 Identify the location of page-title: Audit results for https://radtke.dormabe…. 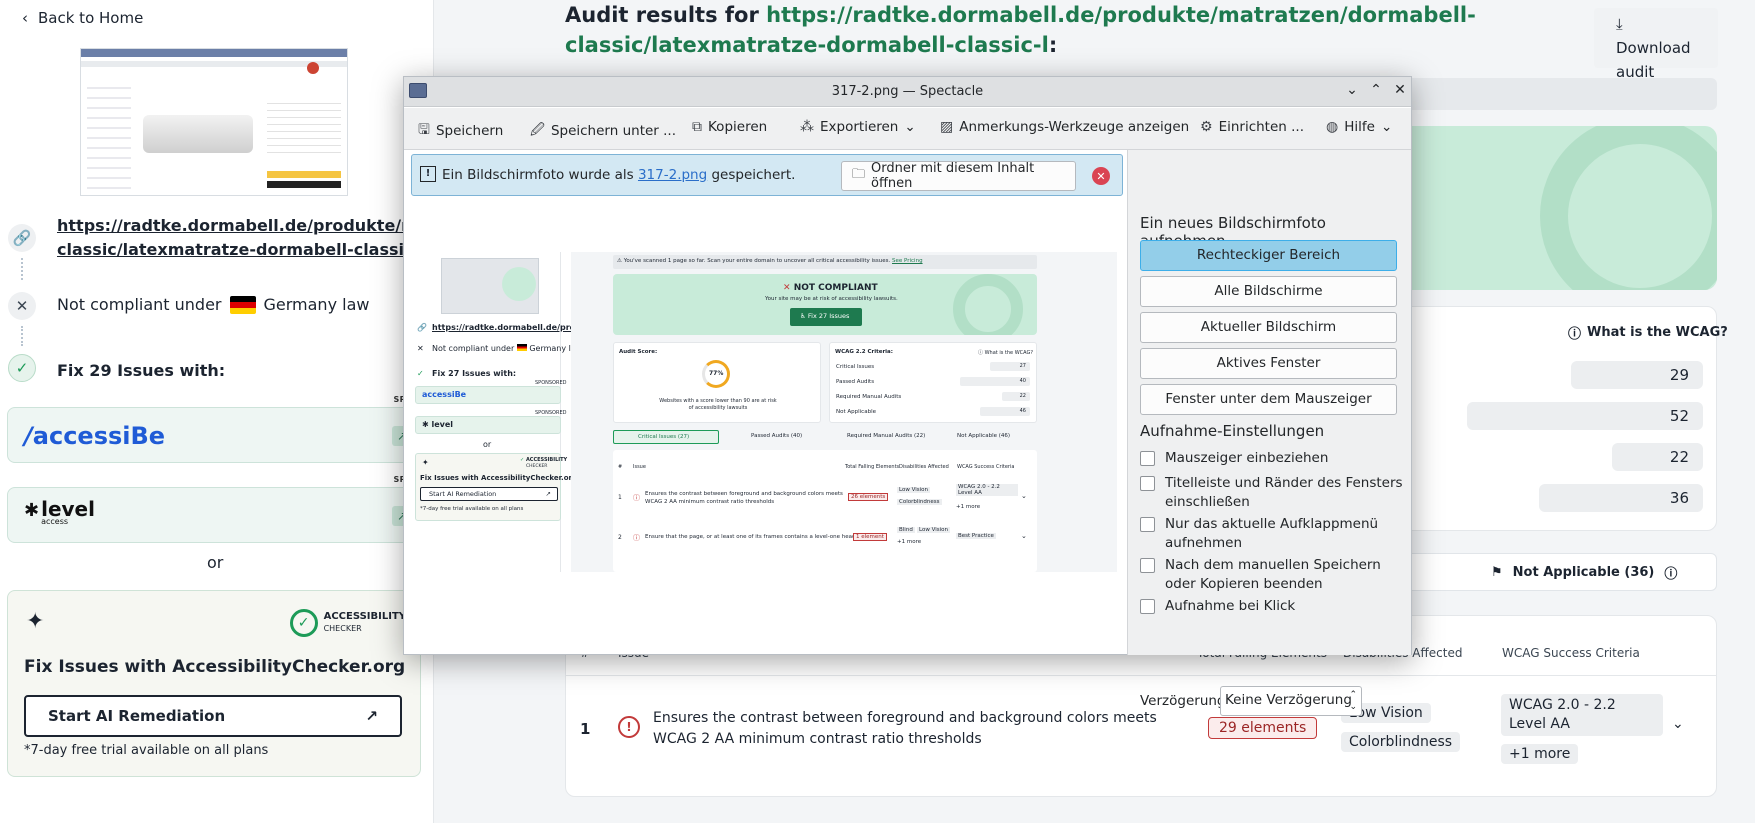
(1020, 30).